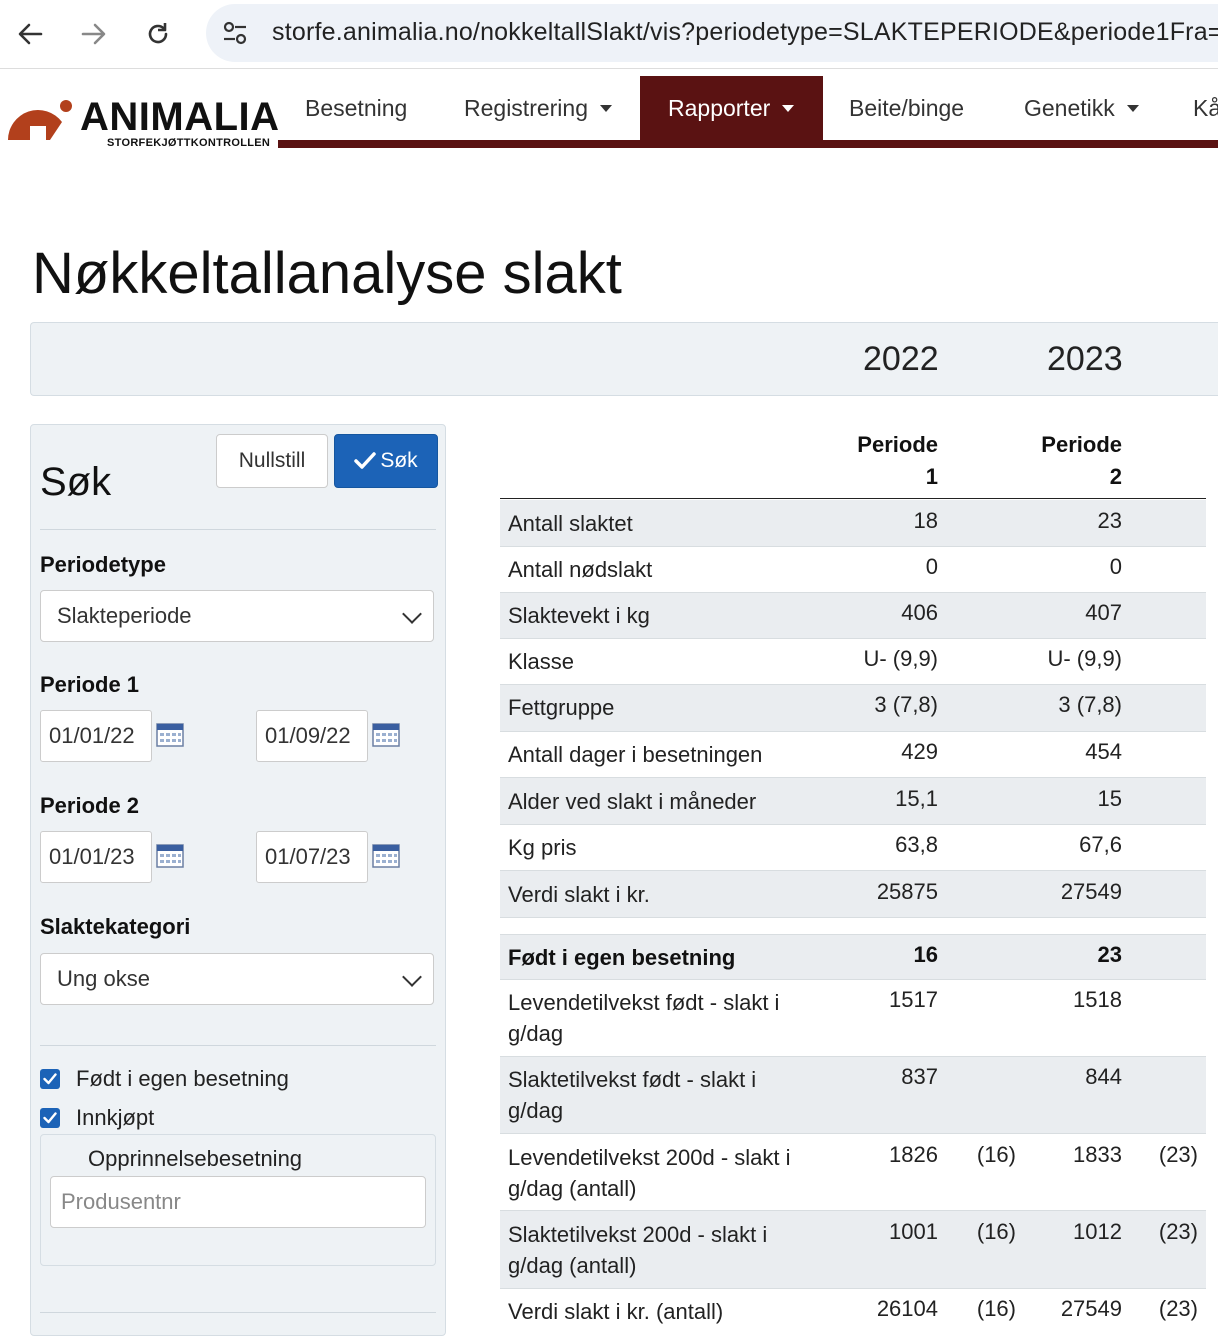 This screenshot has height=1336, width=1218. I want to click on checkbox-fodt-label: Født i egen besetning, so click(182, 1078).